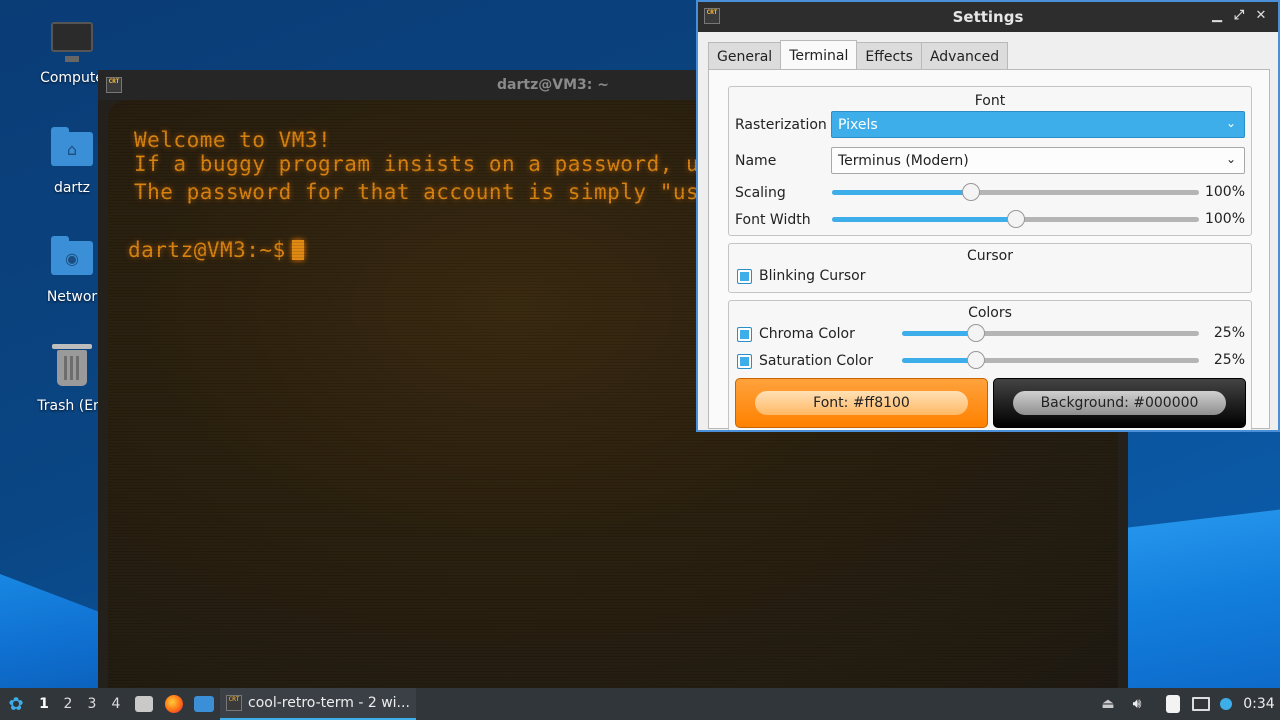  I want to click on saturation-color-label: Saturation Color, so click(816, 361).